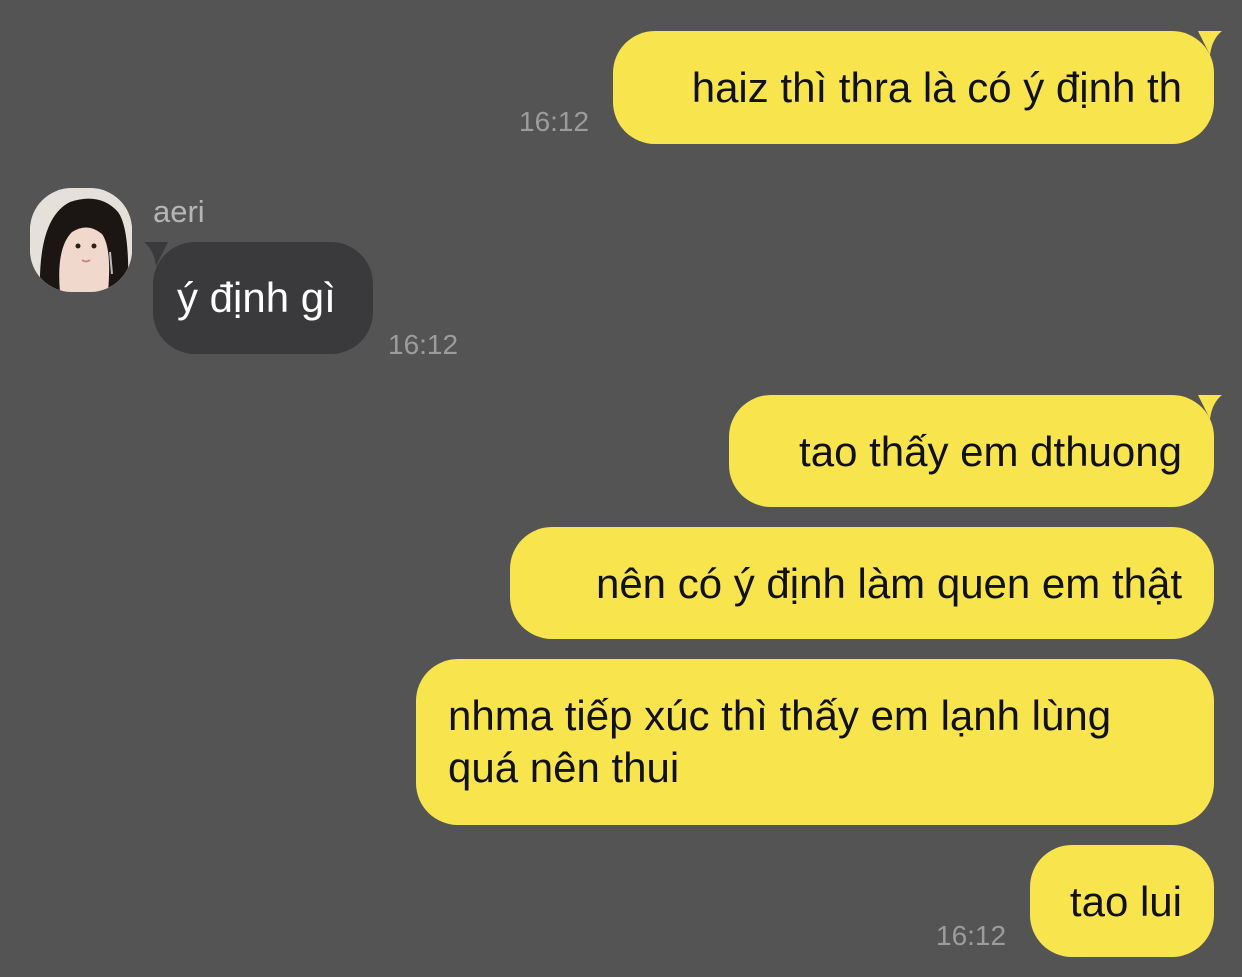 This screenshot has width=1242, height=977. I want to click on message-text-line: nhma tiếp xúc thì thấy em lạnh lùng, so click(780, 715).